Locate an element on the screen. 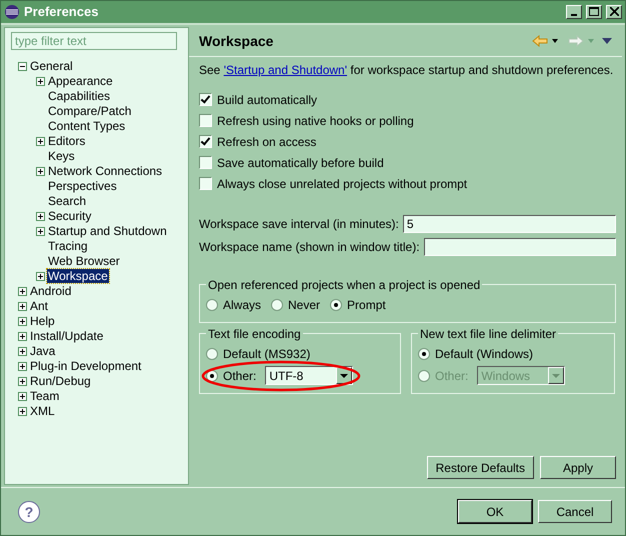 This screenshot has height=536, width=626. radio-label: Default (Windows) is located at coordinates (484, 353).